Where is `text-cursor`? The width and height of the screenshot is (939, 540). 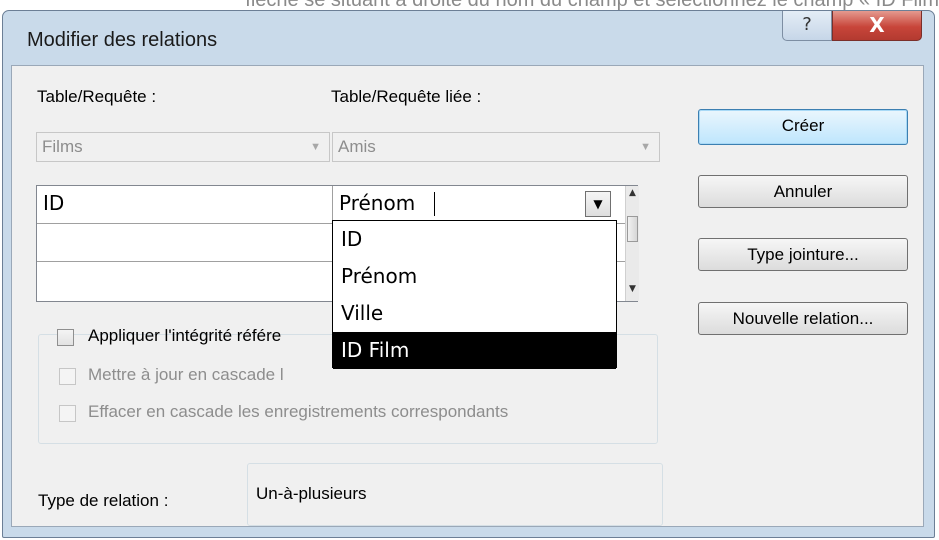 text-cursor is located at coordinates (434, 204).